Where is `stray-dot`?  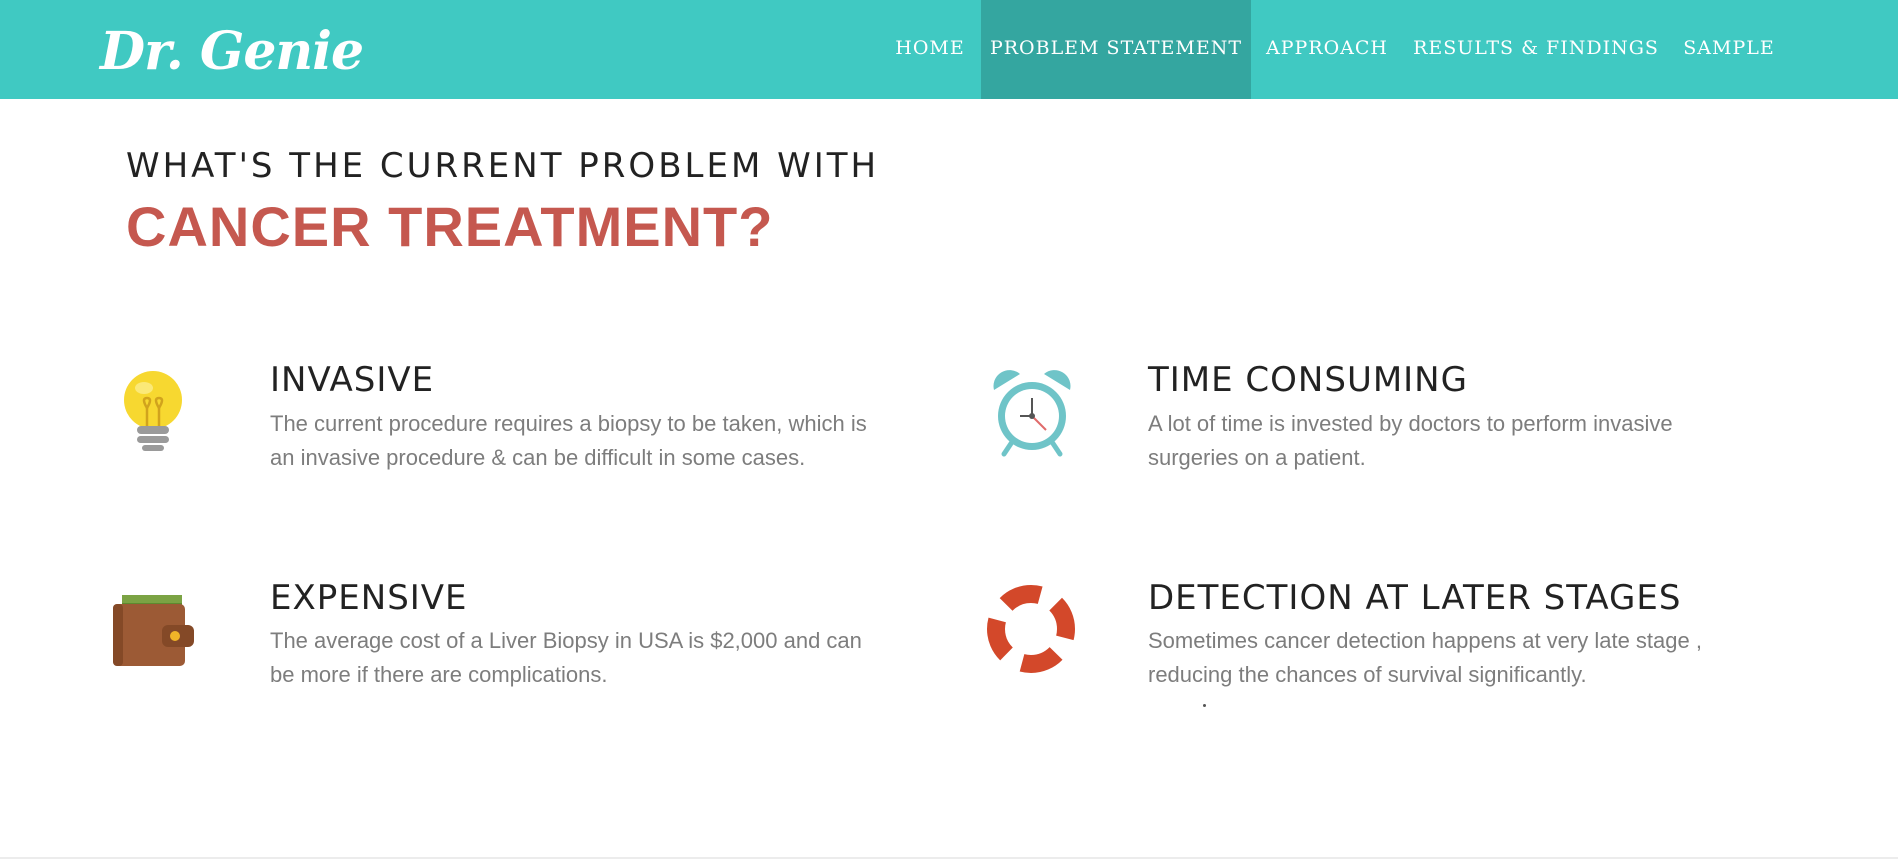
stray-dot is located at coordinates (1204, 705).